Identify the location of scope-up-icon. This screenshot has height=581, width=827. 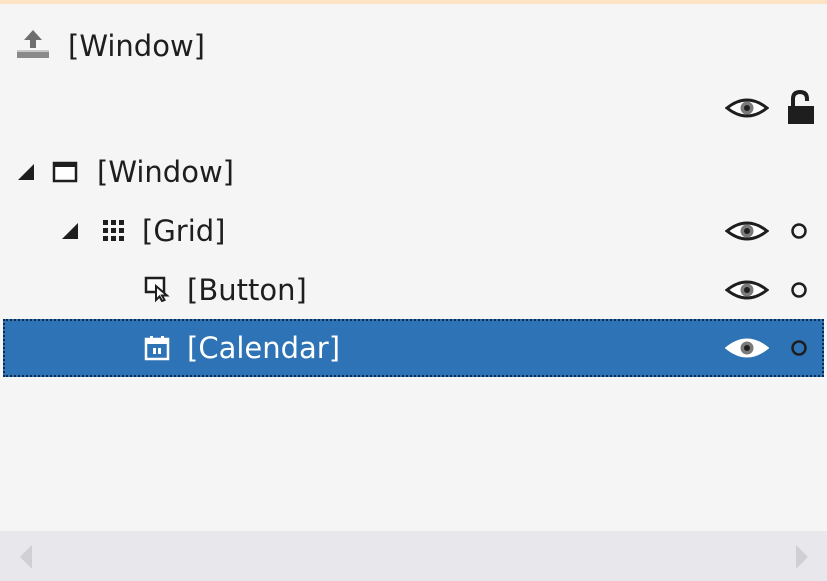
(33, 44).